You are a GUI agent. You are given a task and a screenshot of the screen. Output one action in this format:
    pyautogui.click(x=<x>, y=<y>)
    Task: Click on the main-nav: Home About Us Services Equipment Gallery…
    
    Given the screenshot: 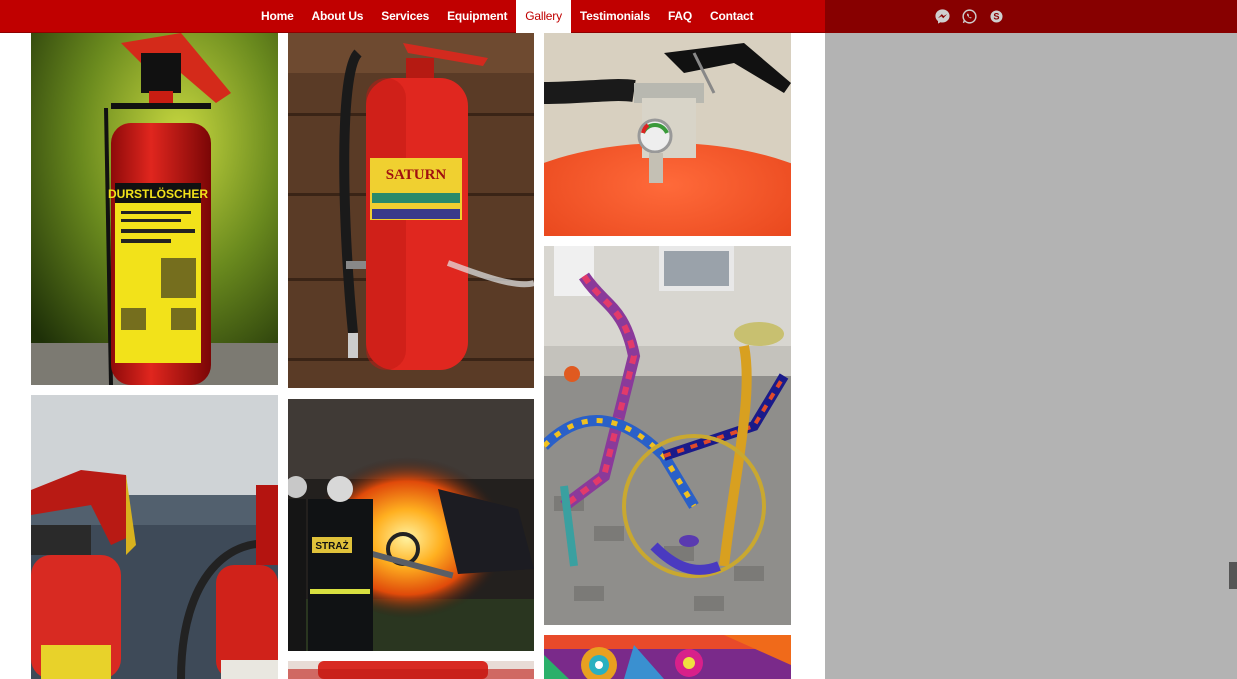 What is the action you would take?
    pyautogui.click(x=507, y=16)
    